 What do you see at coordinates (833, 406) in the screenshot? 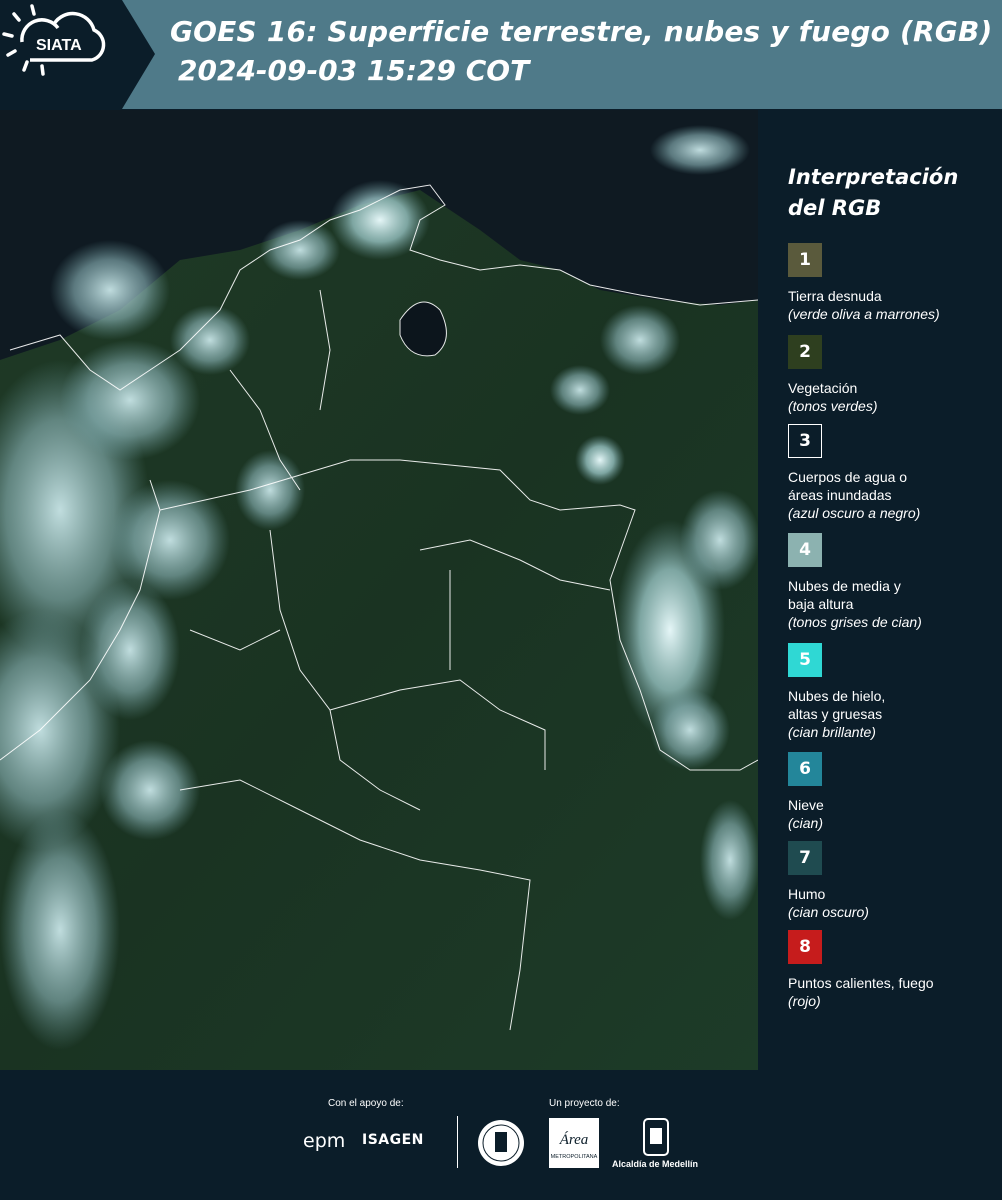
I see `legend-item-sub: (tonos verdes)` at bounding box center [833, 406].